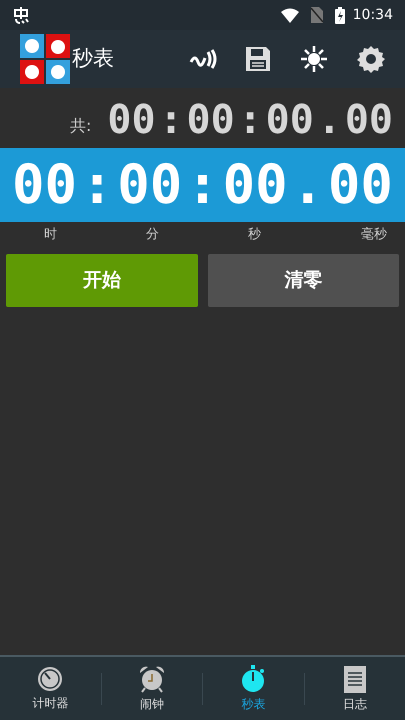 The width and height of the screenshot is (405, 720). Describe the element at coordinates (303, 280) in the screenshot. I see `reset-button: 清零` at that location.